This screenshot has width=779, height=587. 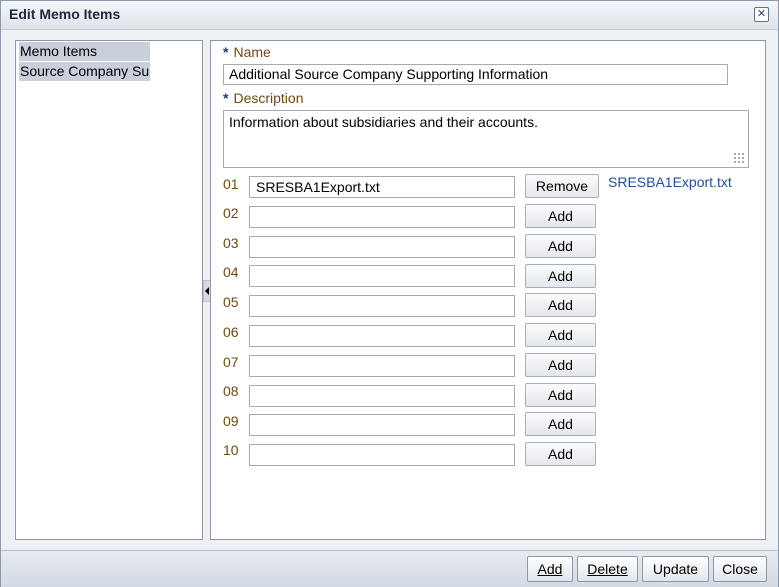 I want to click on attachment-number: 05, so click(x=231, y=302).